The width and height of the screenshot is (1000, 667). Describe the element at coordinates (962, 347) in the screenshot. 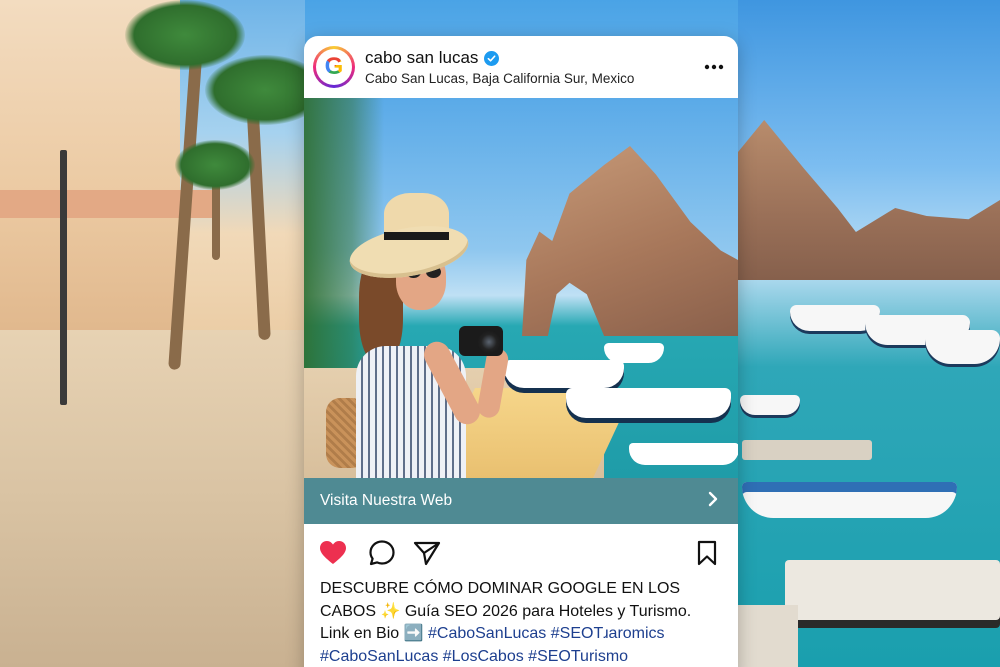

I see `yacht` at that location.